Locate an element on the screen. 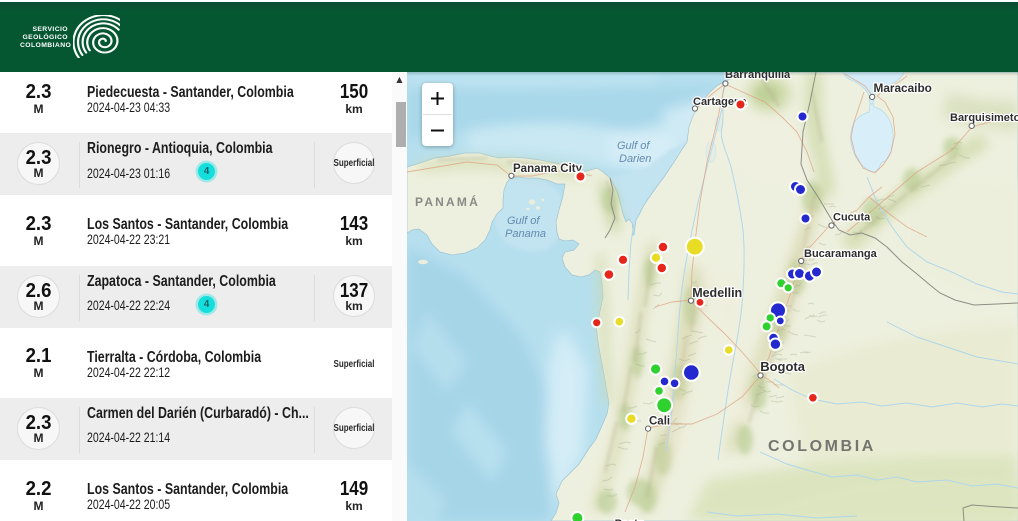  svg-text: Darien is located at coordinates (635, 159).